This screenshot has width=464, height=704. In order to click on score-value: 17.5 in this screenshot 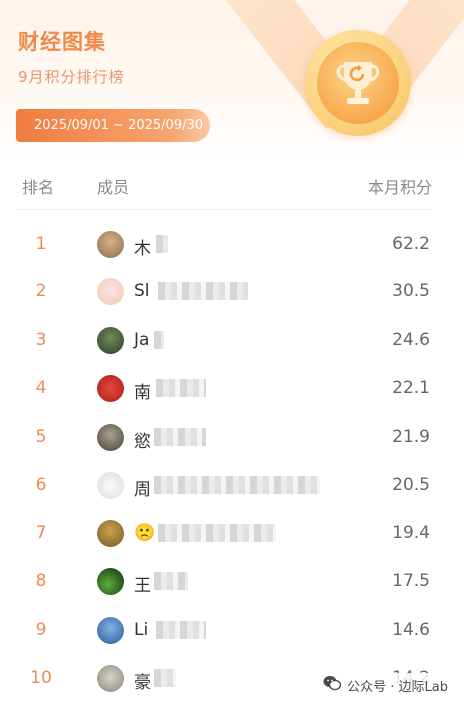, I will do `click(411, 581)`.